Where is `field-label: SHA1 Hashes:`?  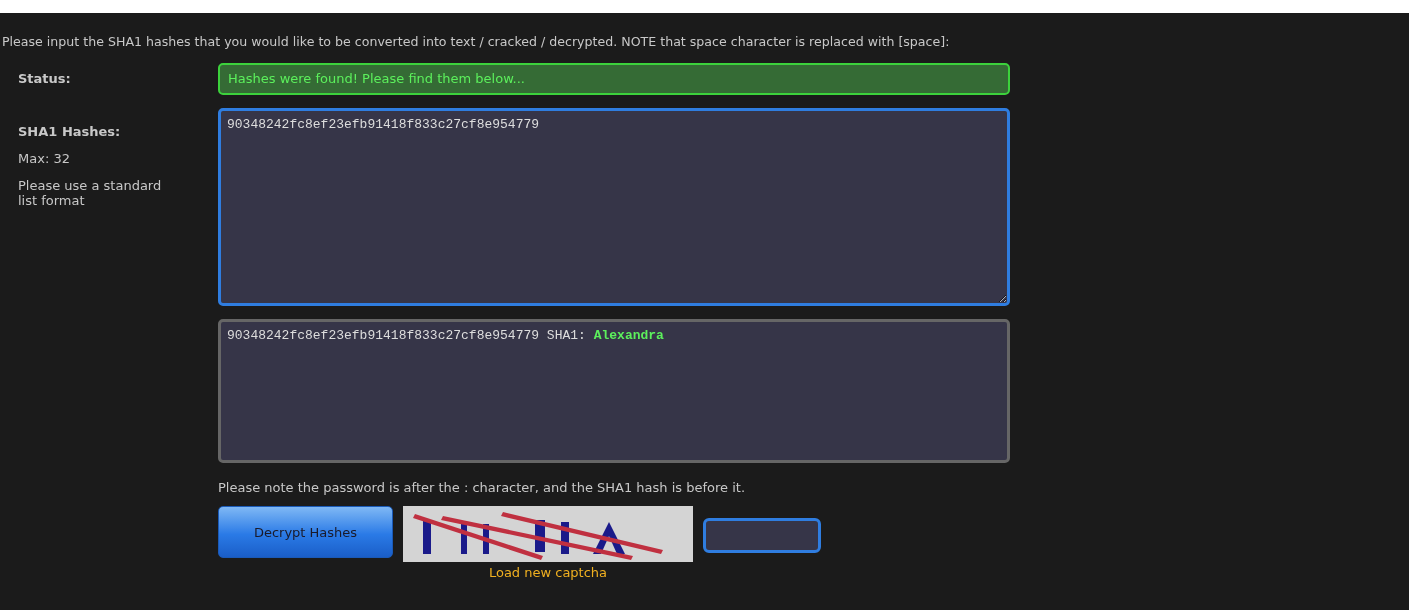
field-label: SHA1 Hashes: is located at coordinates (70, 131).